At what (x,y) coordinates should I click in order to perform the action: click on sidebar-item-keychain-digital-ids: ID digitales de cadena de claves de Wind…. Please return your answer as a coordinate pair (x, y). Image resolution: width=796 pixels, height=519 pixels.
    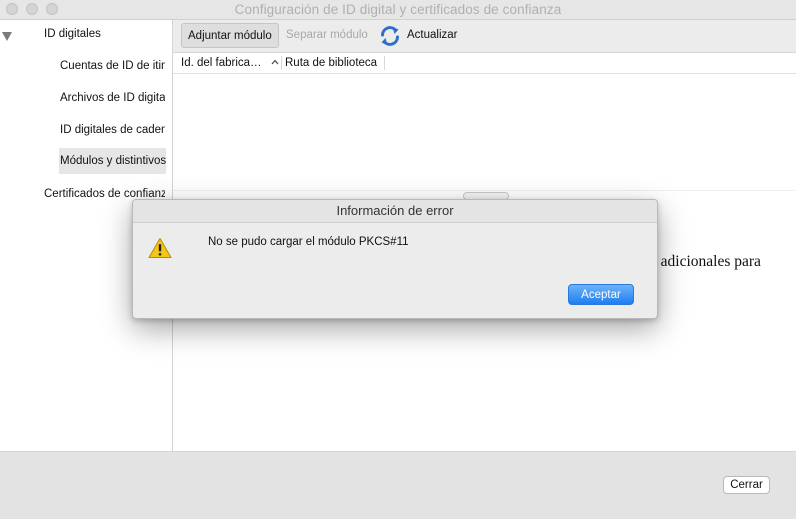
    Looking at the image, I should click on (112, 130).